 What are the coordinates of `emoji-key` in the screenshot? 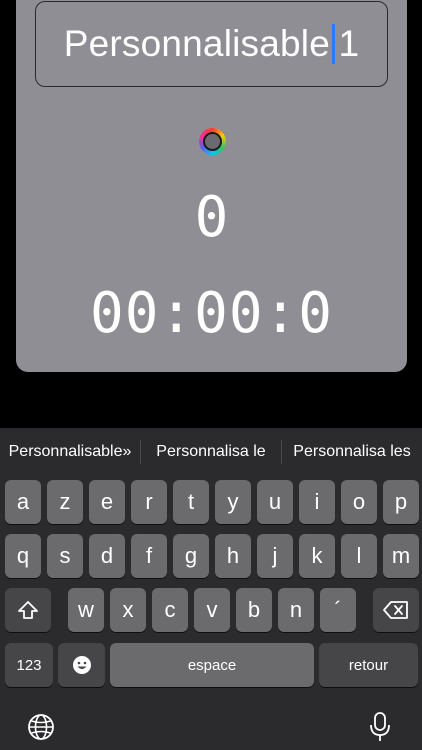 It's located at (81, 665).